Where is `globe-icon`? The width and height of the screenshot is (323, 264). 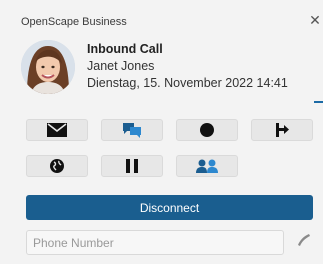
globe-icon is located at coordinates (57, 166).